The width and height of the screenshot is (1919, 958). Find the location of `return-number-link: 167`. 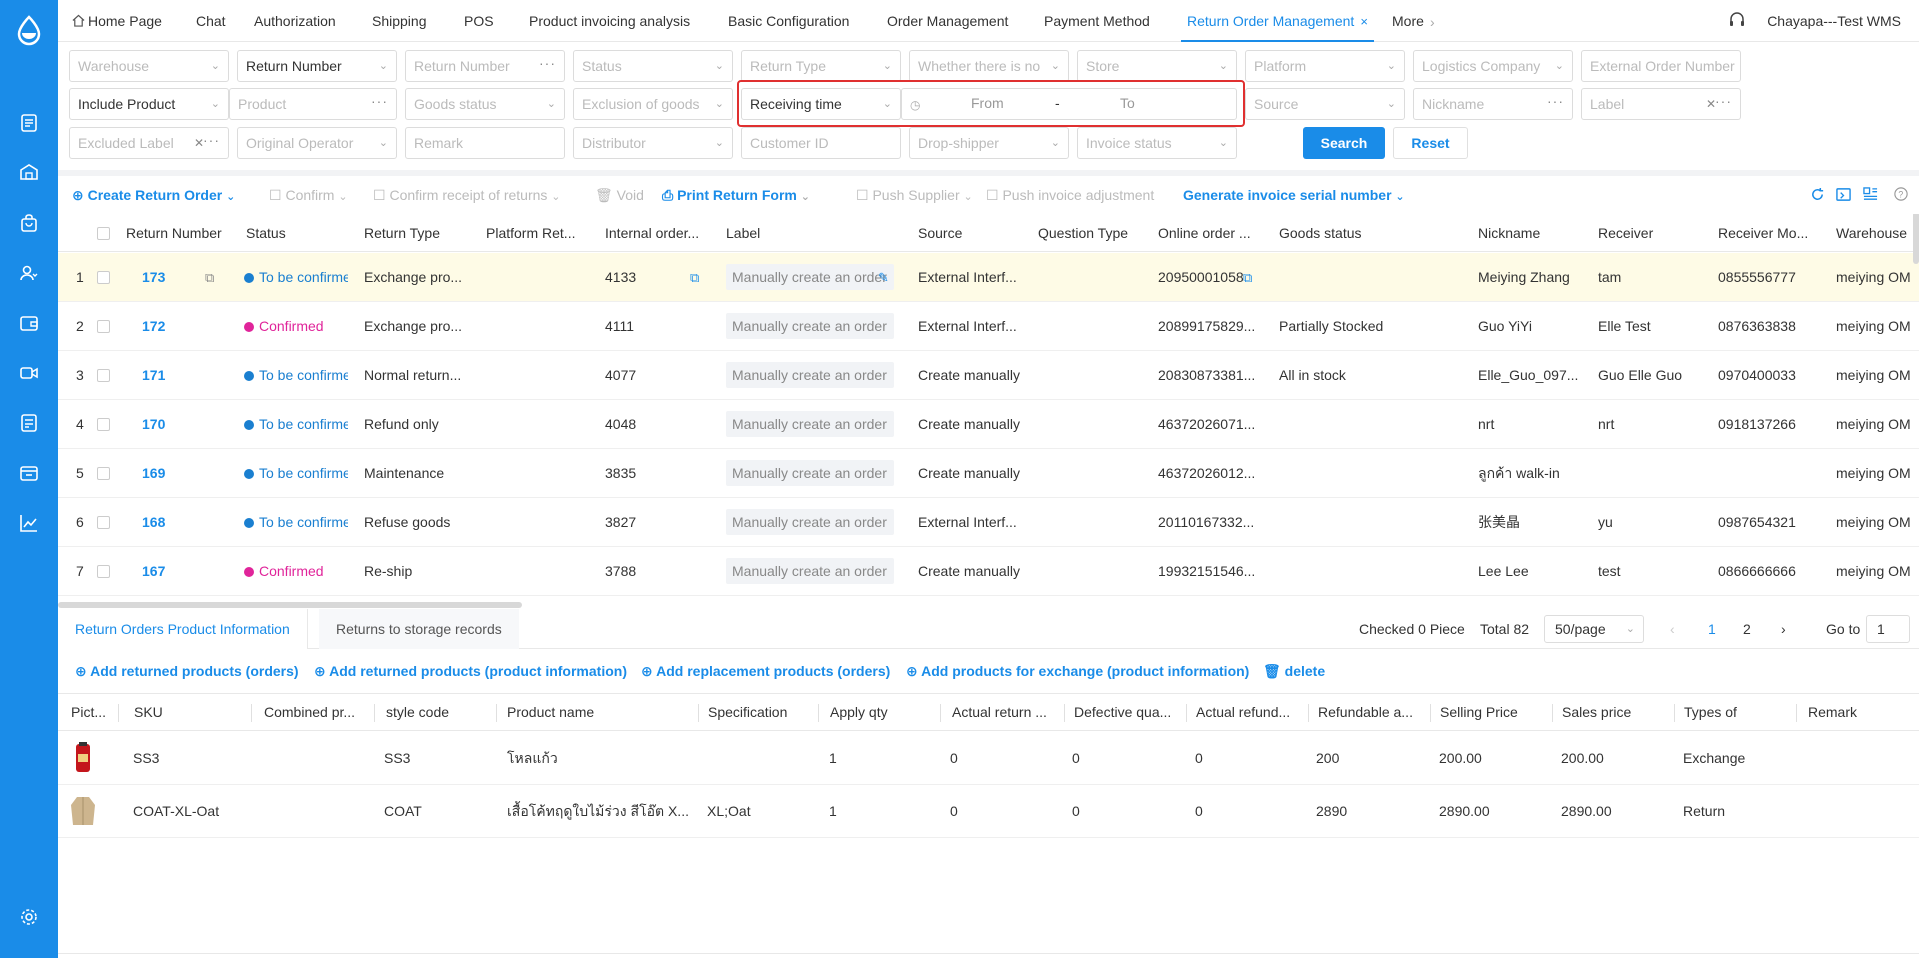

return-number-link: 167 is located at coordinates (167, 571).